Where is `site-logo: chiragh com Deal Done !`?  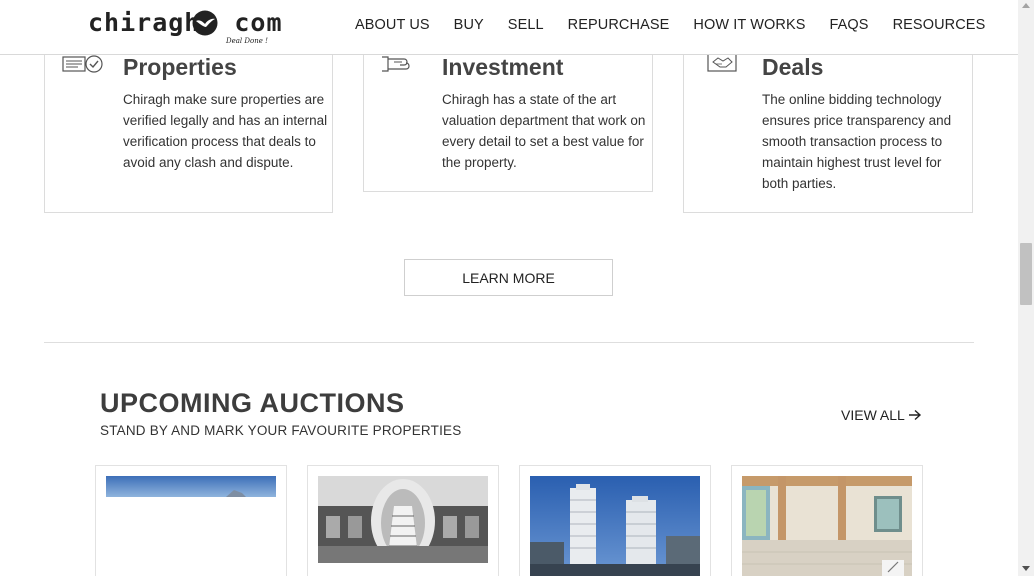
site-logo: chiragh com Deal Done ! is located at coordinates (185, 28).